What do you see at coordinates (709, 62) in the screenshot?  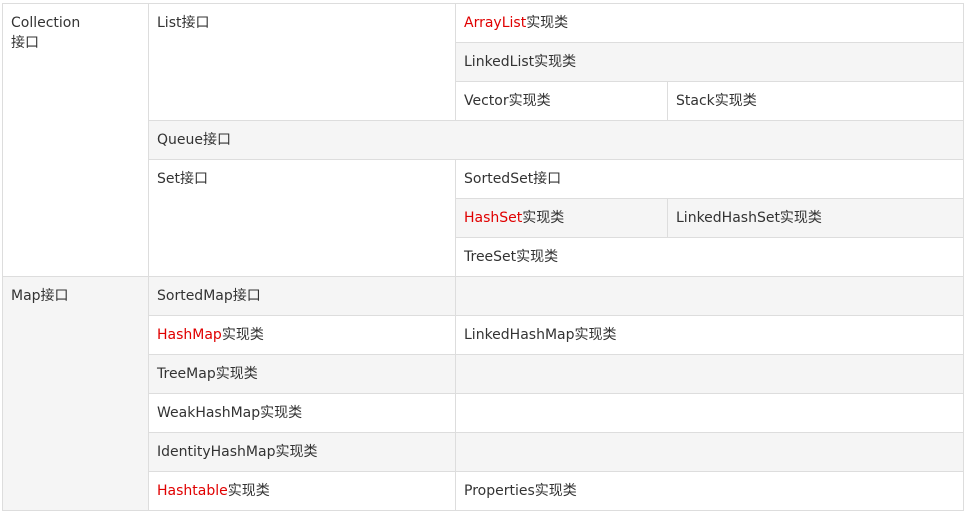 I see `linkedlist-cell: LinkedList实现类` at bounding box center [709, 62].